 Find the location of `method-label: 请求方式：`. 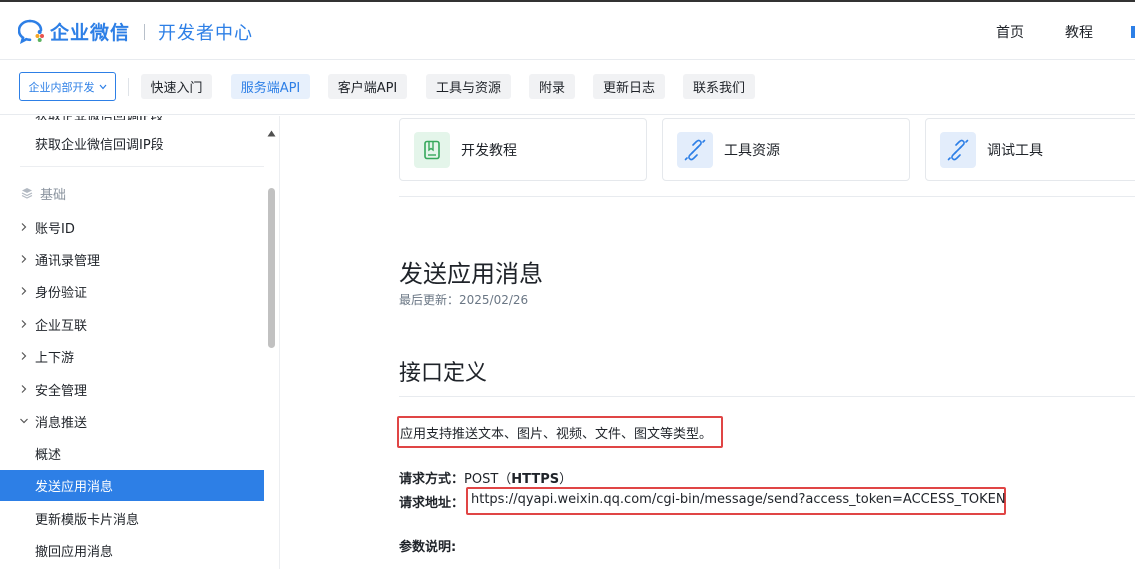

method-label: 请求方式： is located at coordinates (432, 479).